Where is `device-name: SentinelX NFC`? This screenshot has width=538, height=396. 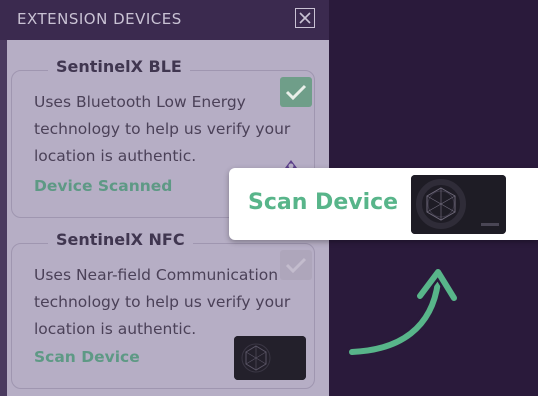 device-name: SentinelX NFC is located at coordinates (120, 239).